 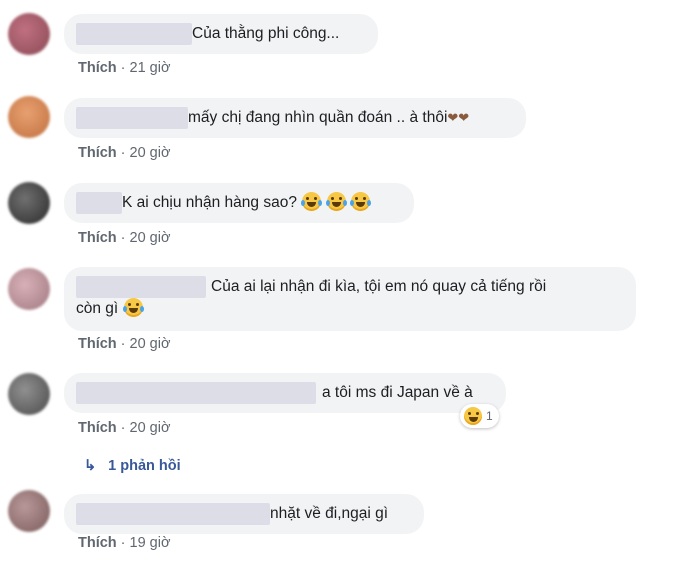 I want to click on comment-time: 19 giờ, so click(x=150, y=543).